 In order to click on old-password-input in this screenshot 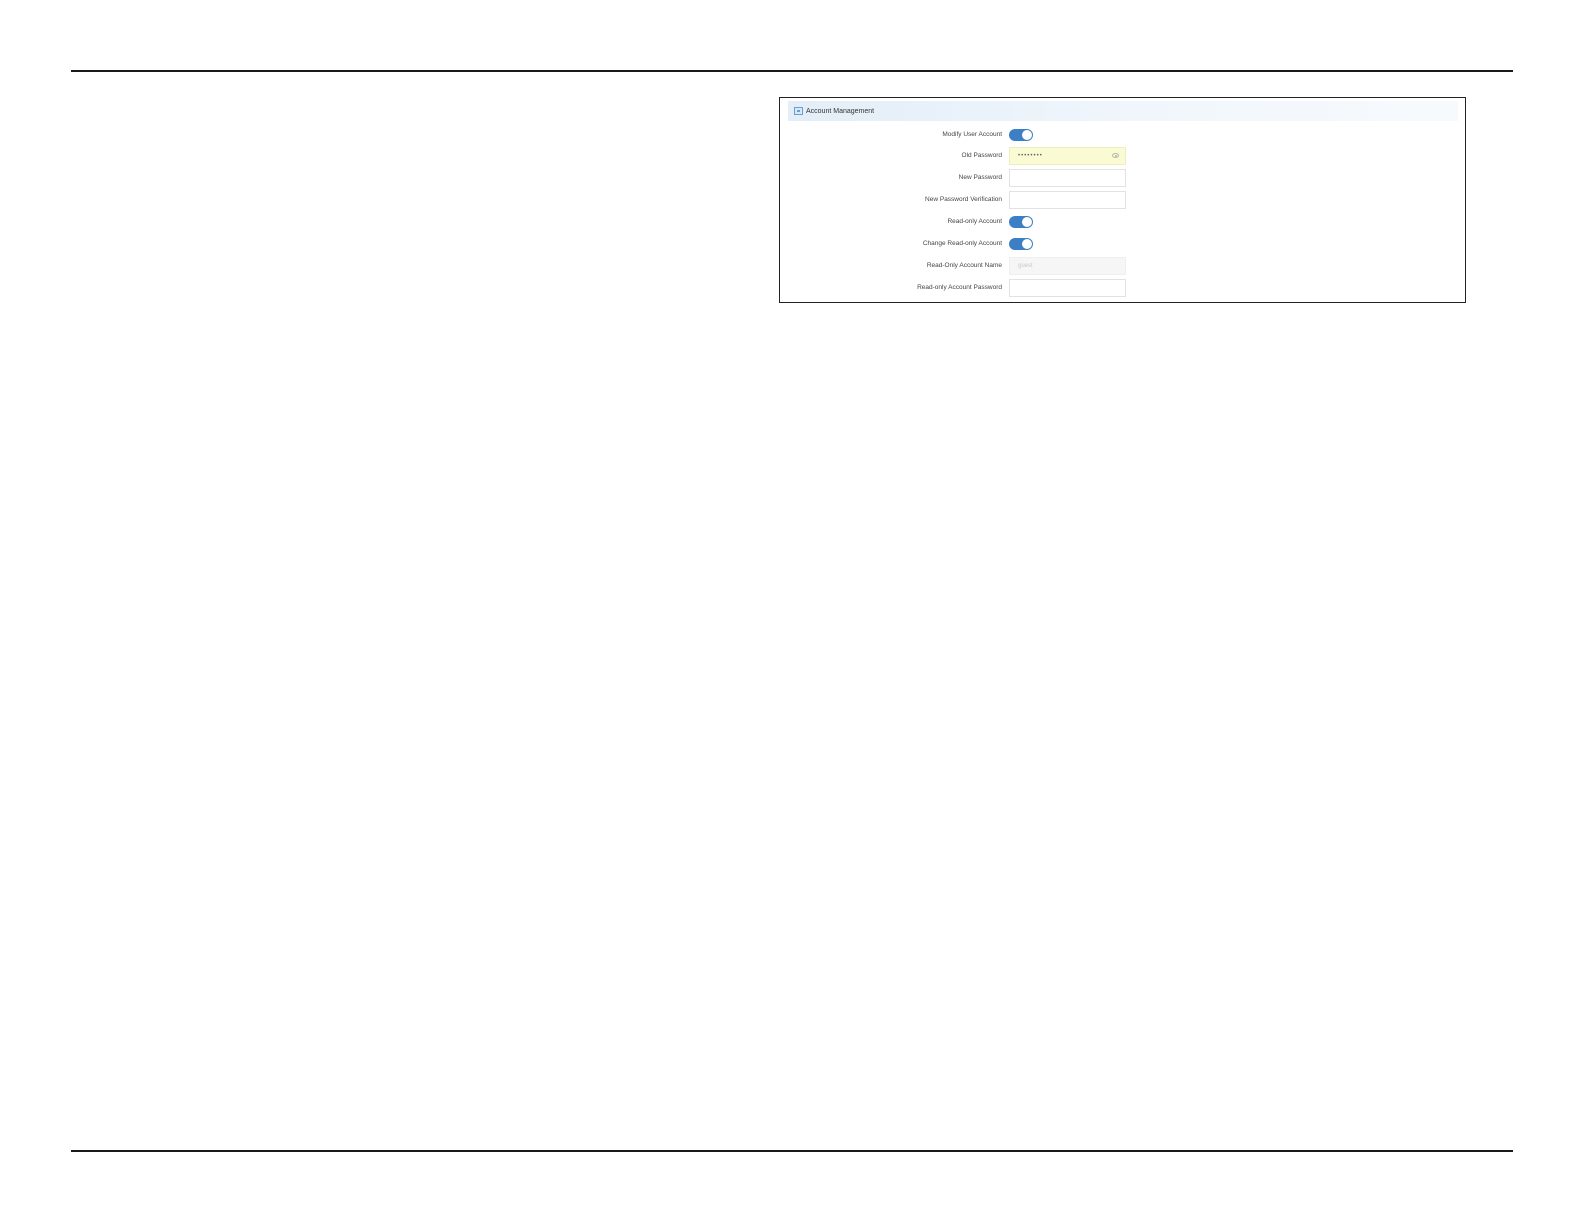, I will do `click(1067, 156)`.